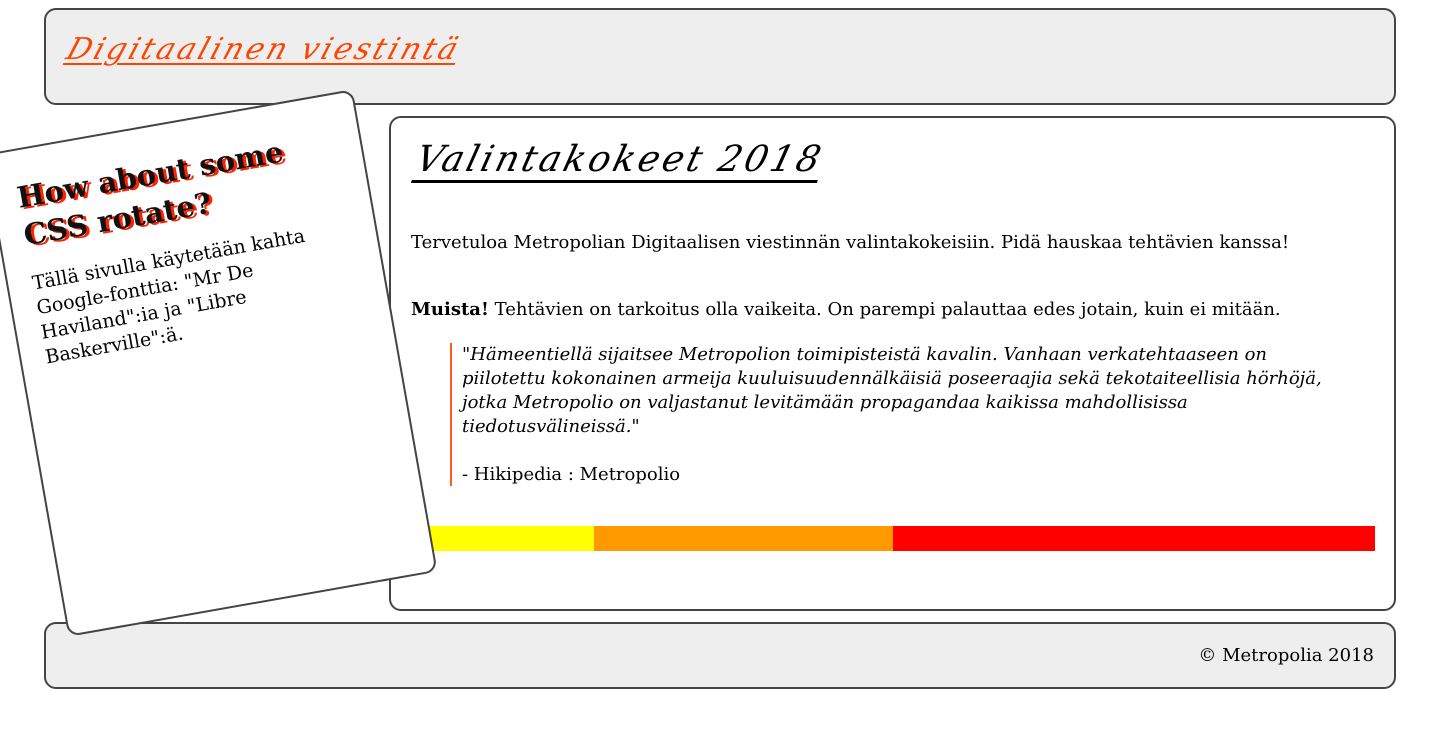 This screenshot has height=752, width=1439. I want to click on color-bar-orange, so click(743, 538).